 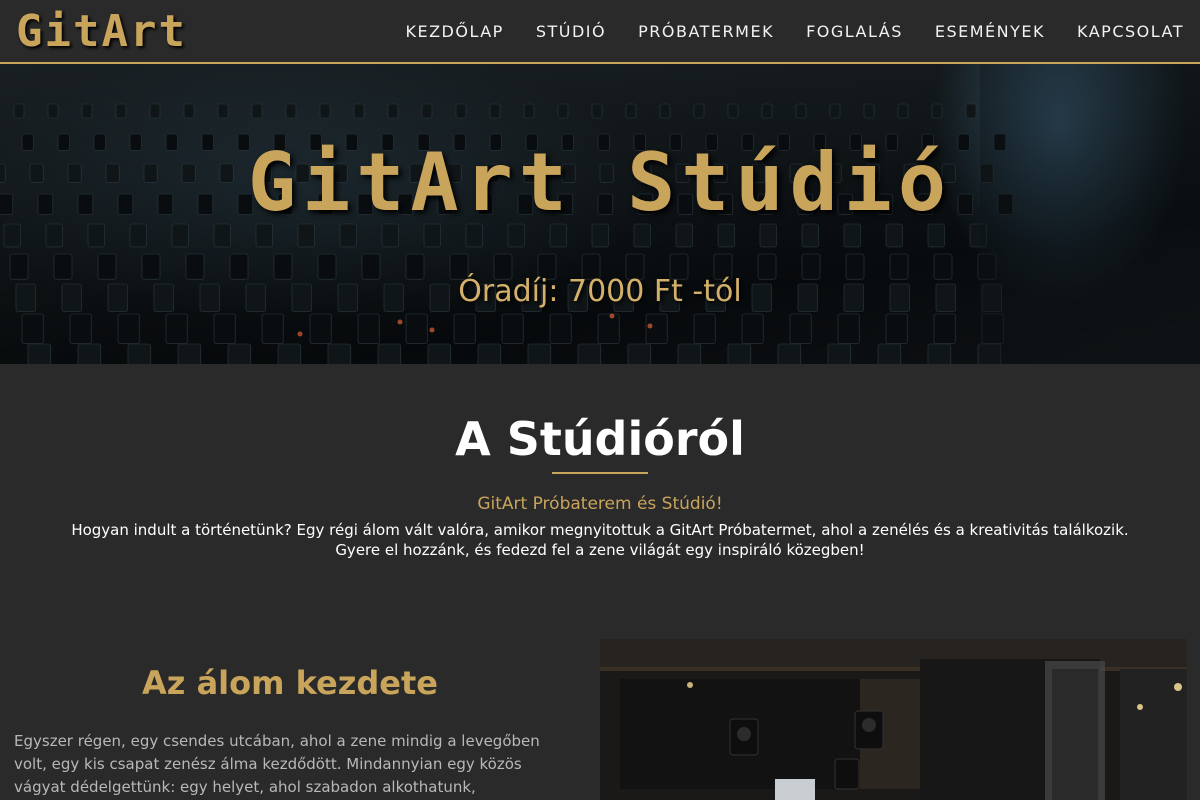 What do you see at coordinates (571, 31) in the screenshot?
I see `nav-item-studio: STÚDIÓ` at bounding box center [571, 31].